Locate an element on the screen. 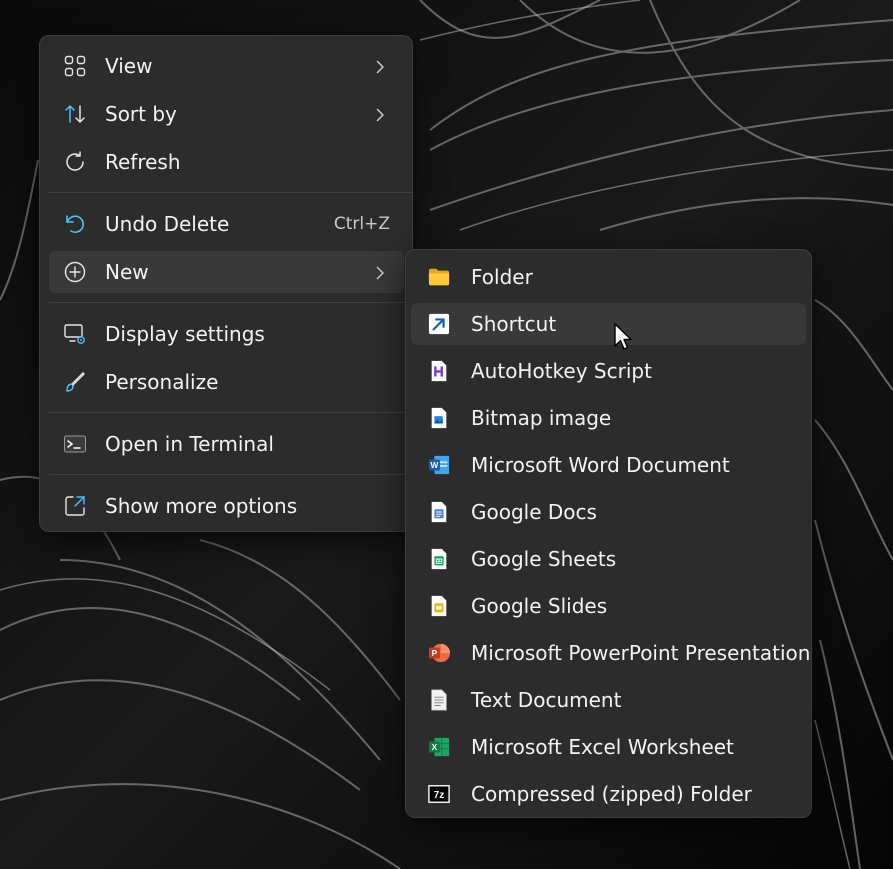 Image resolution: width=893 pixels, height=869 pixels. submenu-item-google-sheets: Google Sheets is located at coordinates (608, 559).